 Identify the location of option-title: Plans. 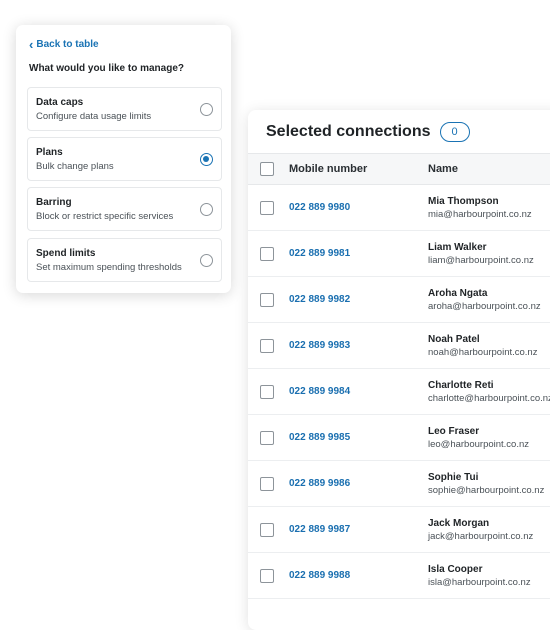
(49, 152).